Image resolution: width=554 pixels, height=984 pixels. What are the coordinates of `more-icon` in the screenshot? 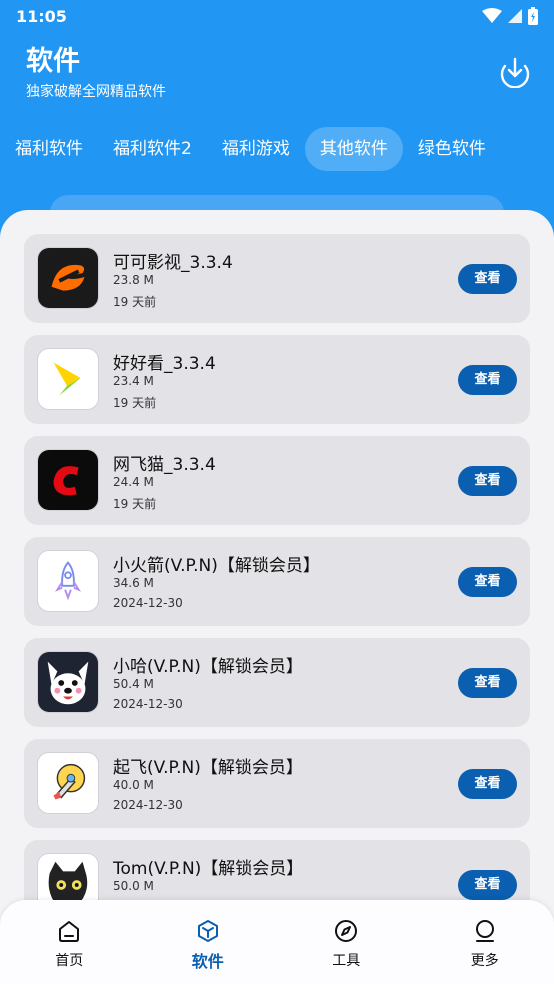 It's located at (484, 931).